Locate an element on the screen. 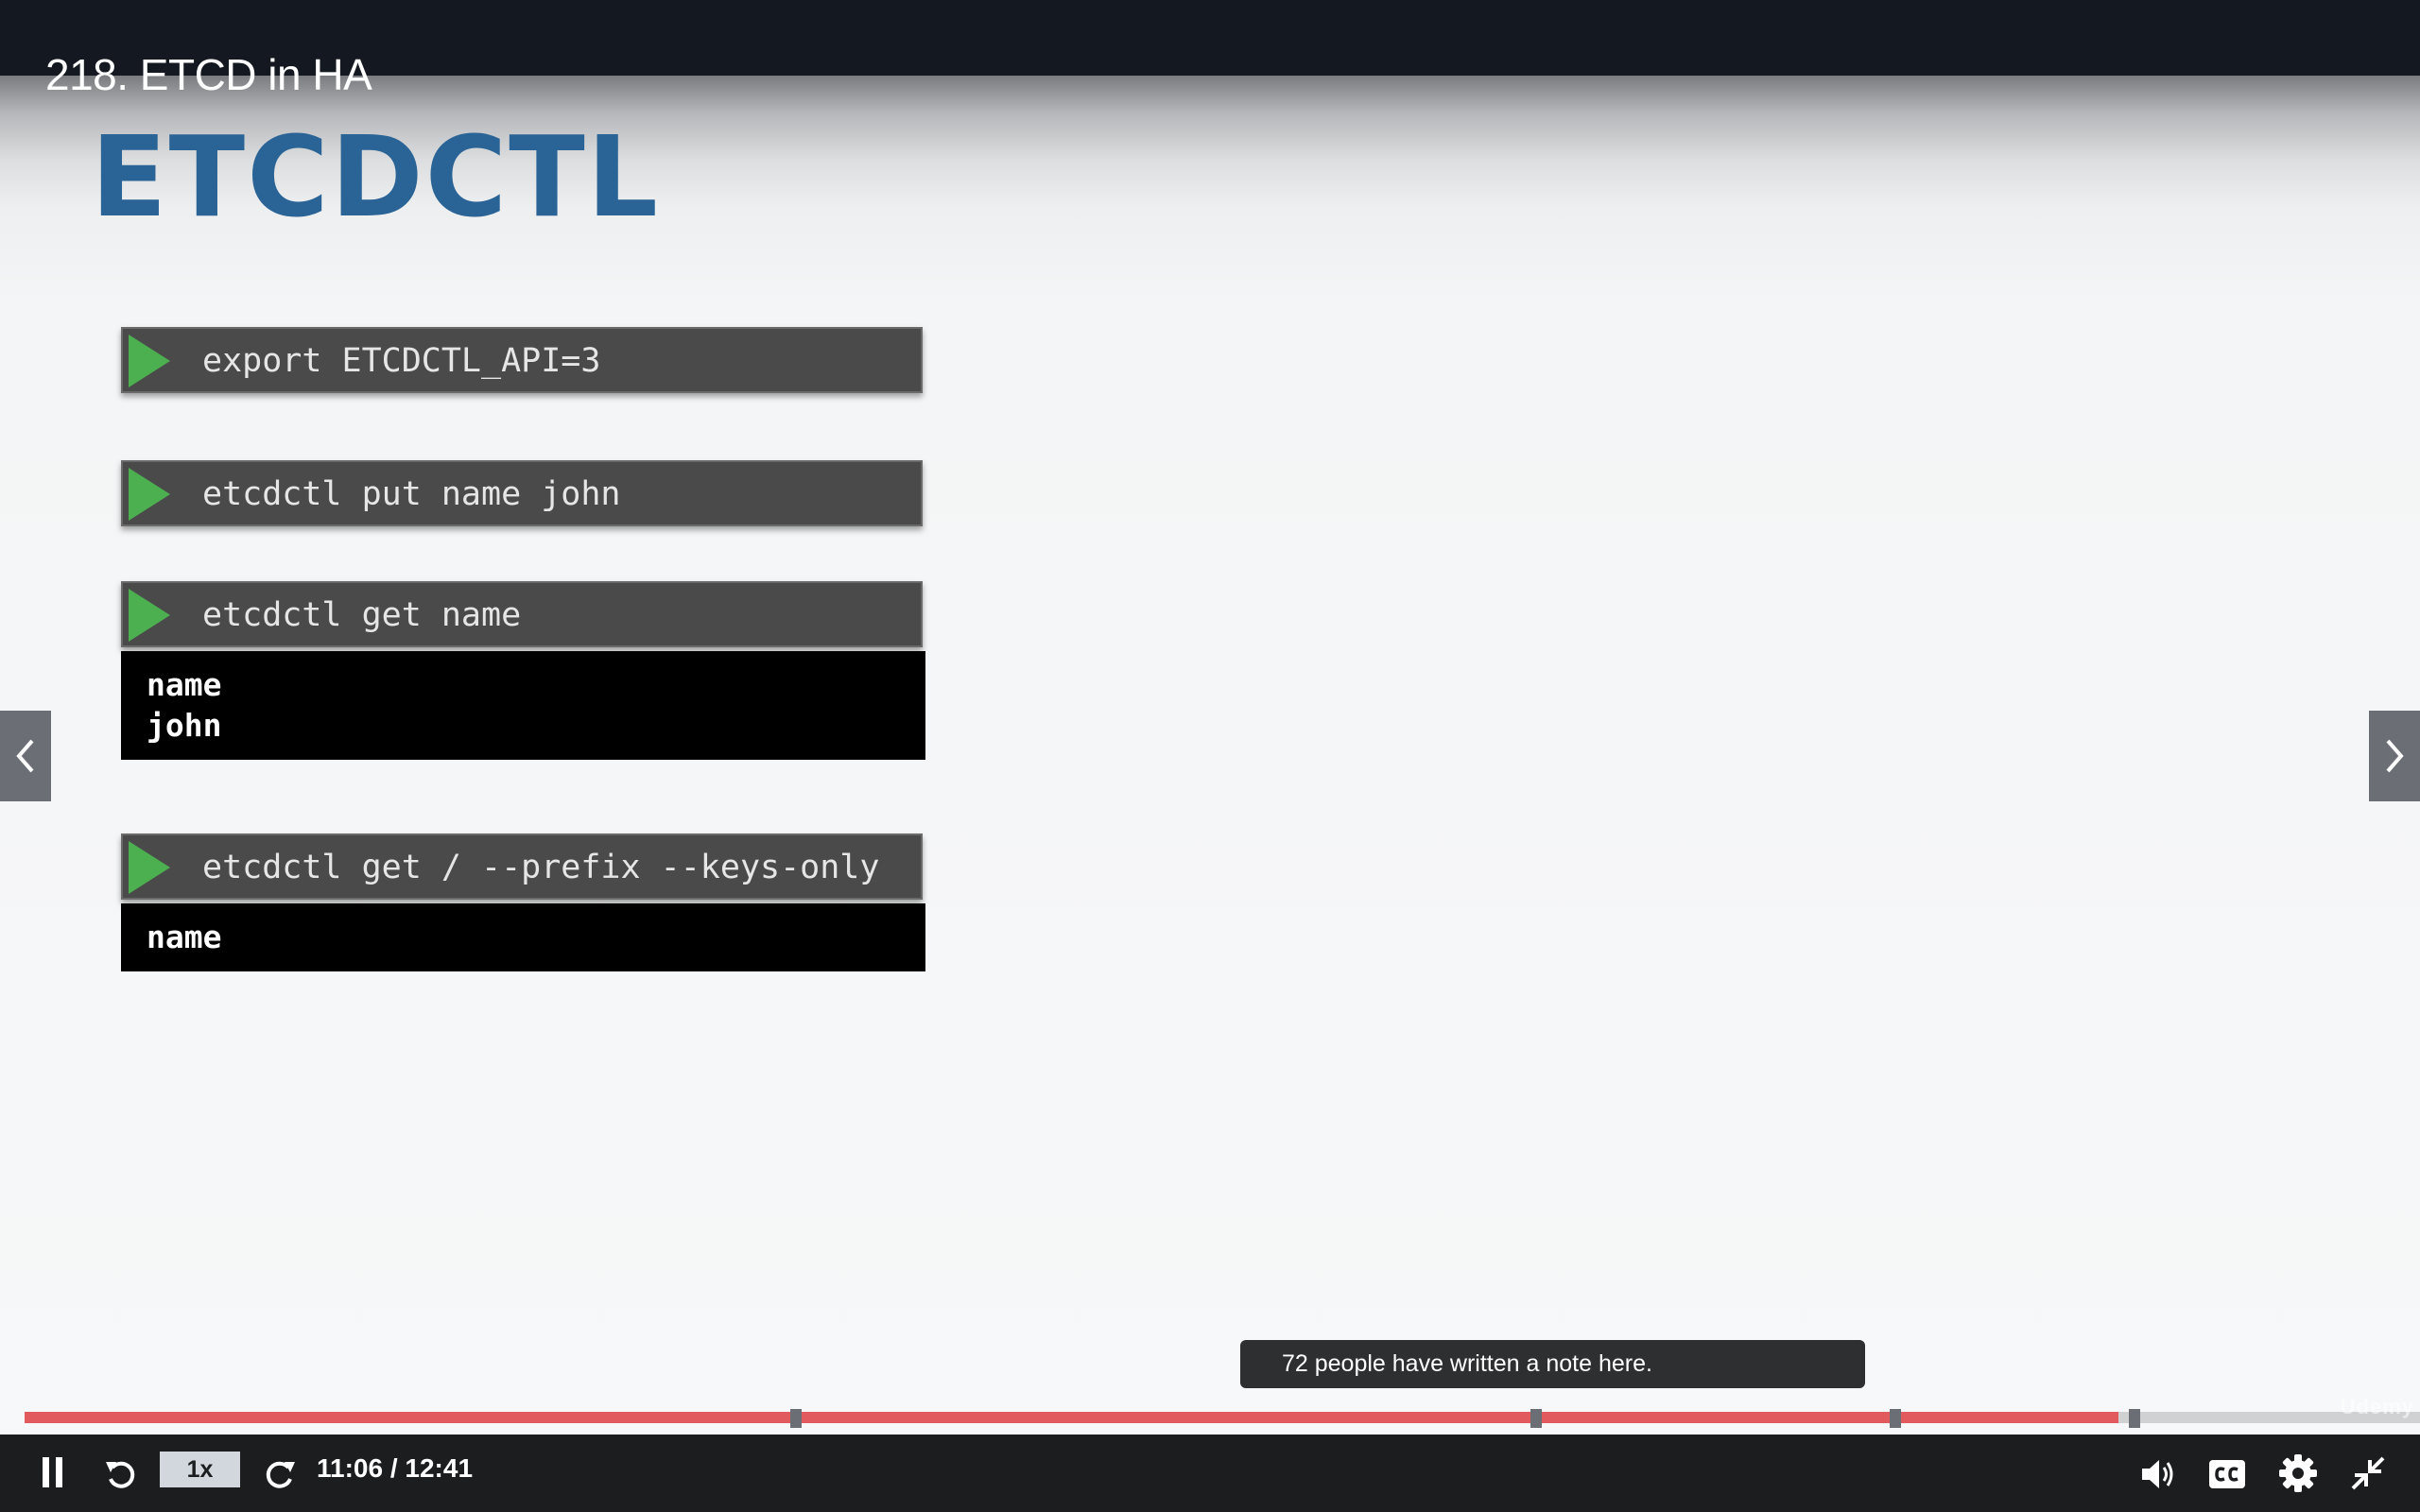  command-bar: etcdctl put name john is located at coordinates (522, 493).